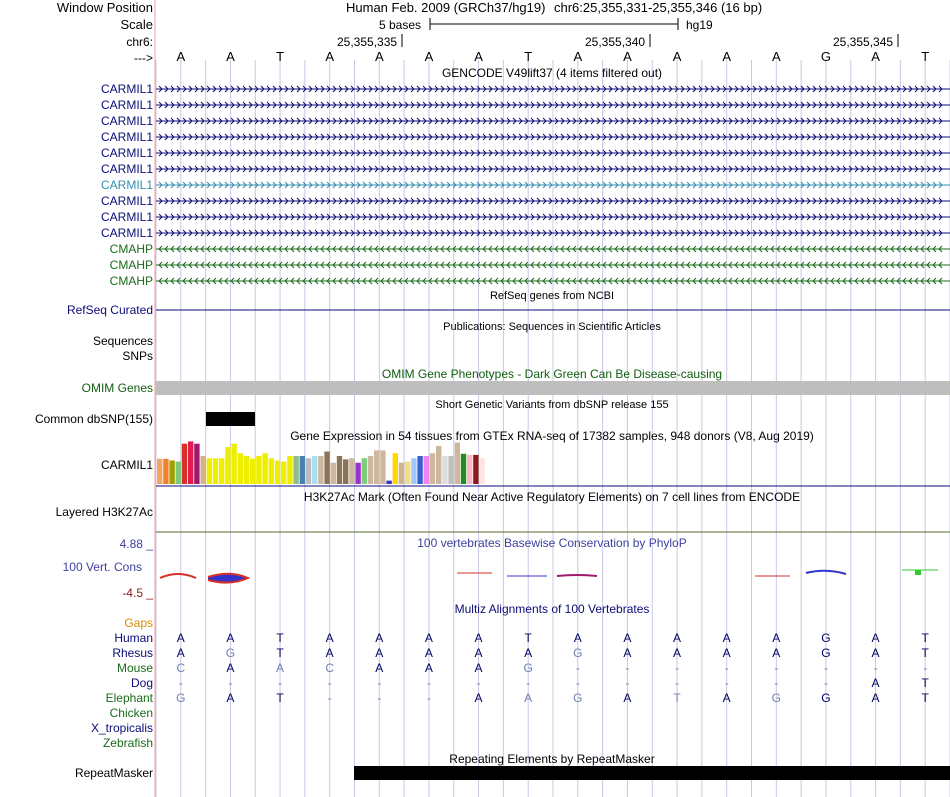 Image resolution: width=950 pixels, height=797 pixels. I want to click on chrom-label: chr6:, so click(139, 42).